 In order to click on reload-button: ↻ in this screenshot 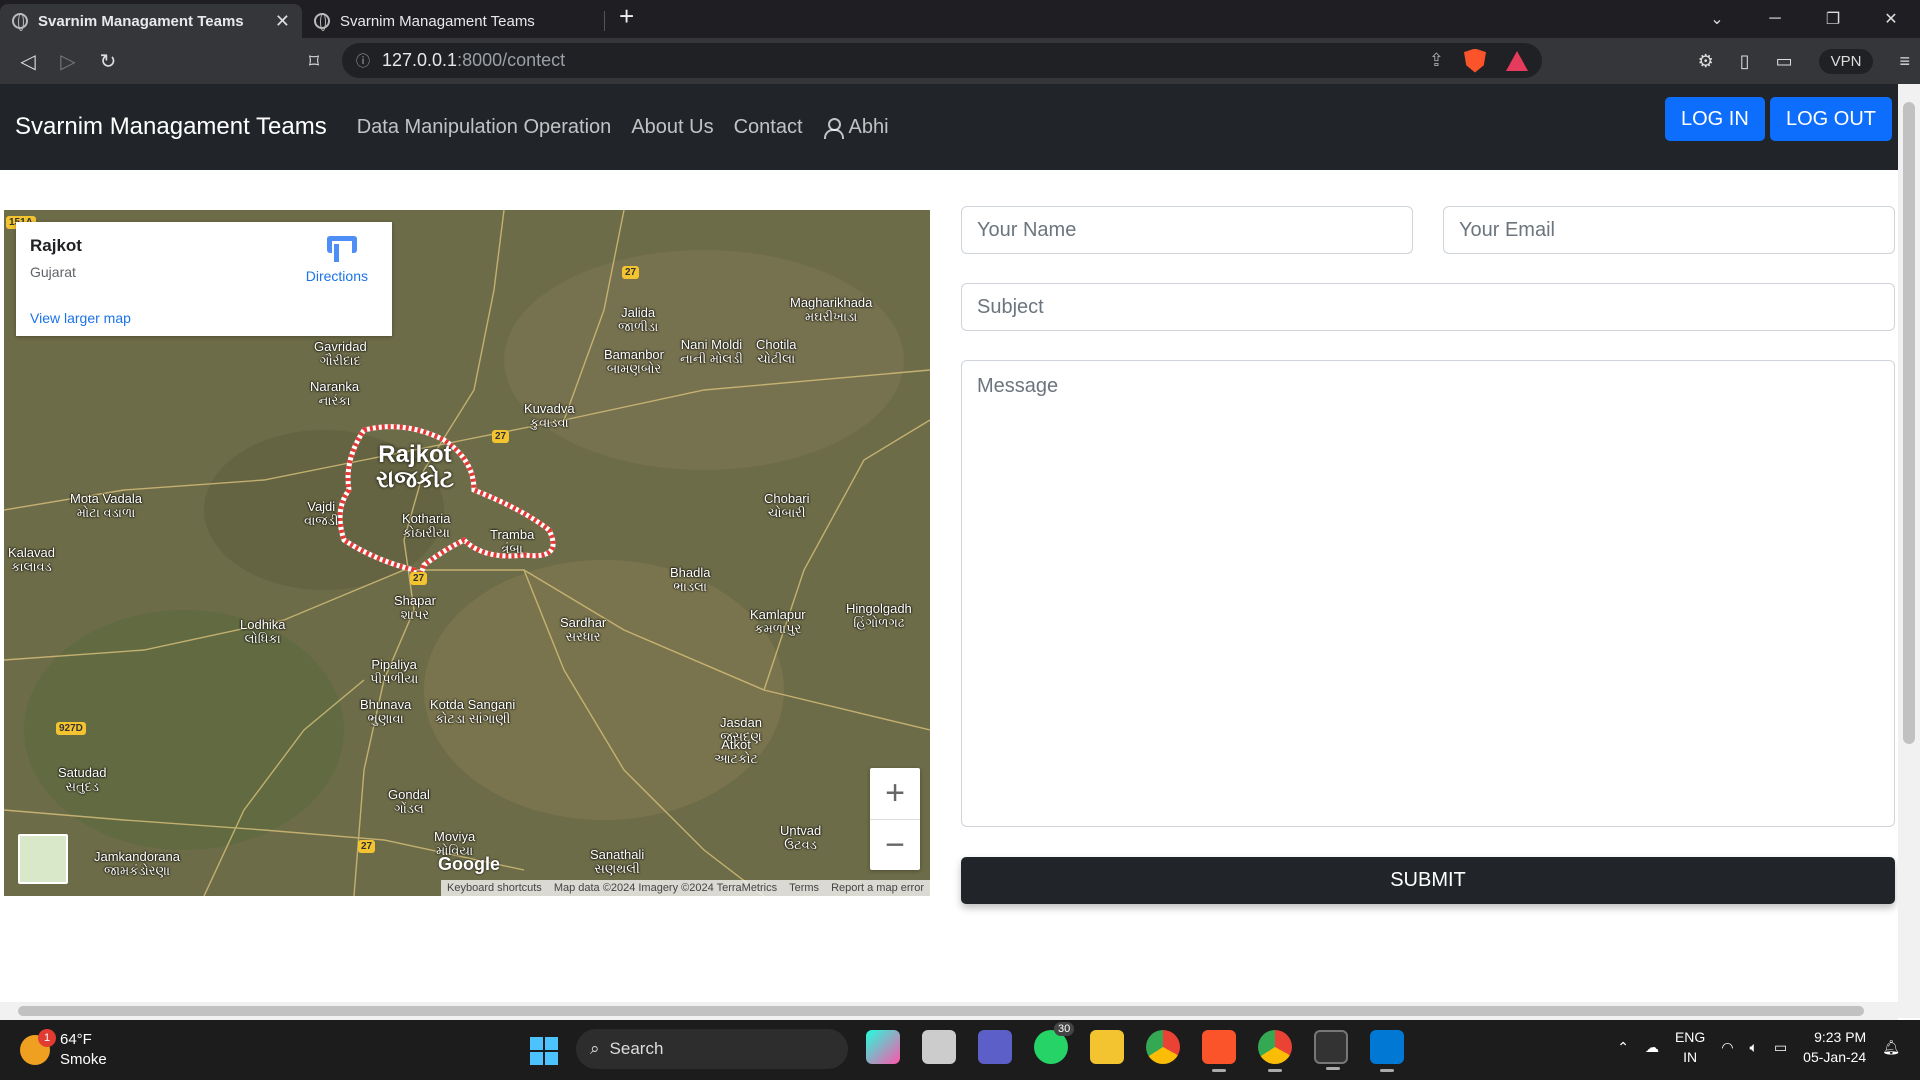, I will do `click(108, 61)`.